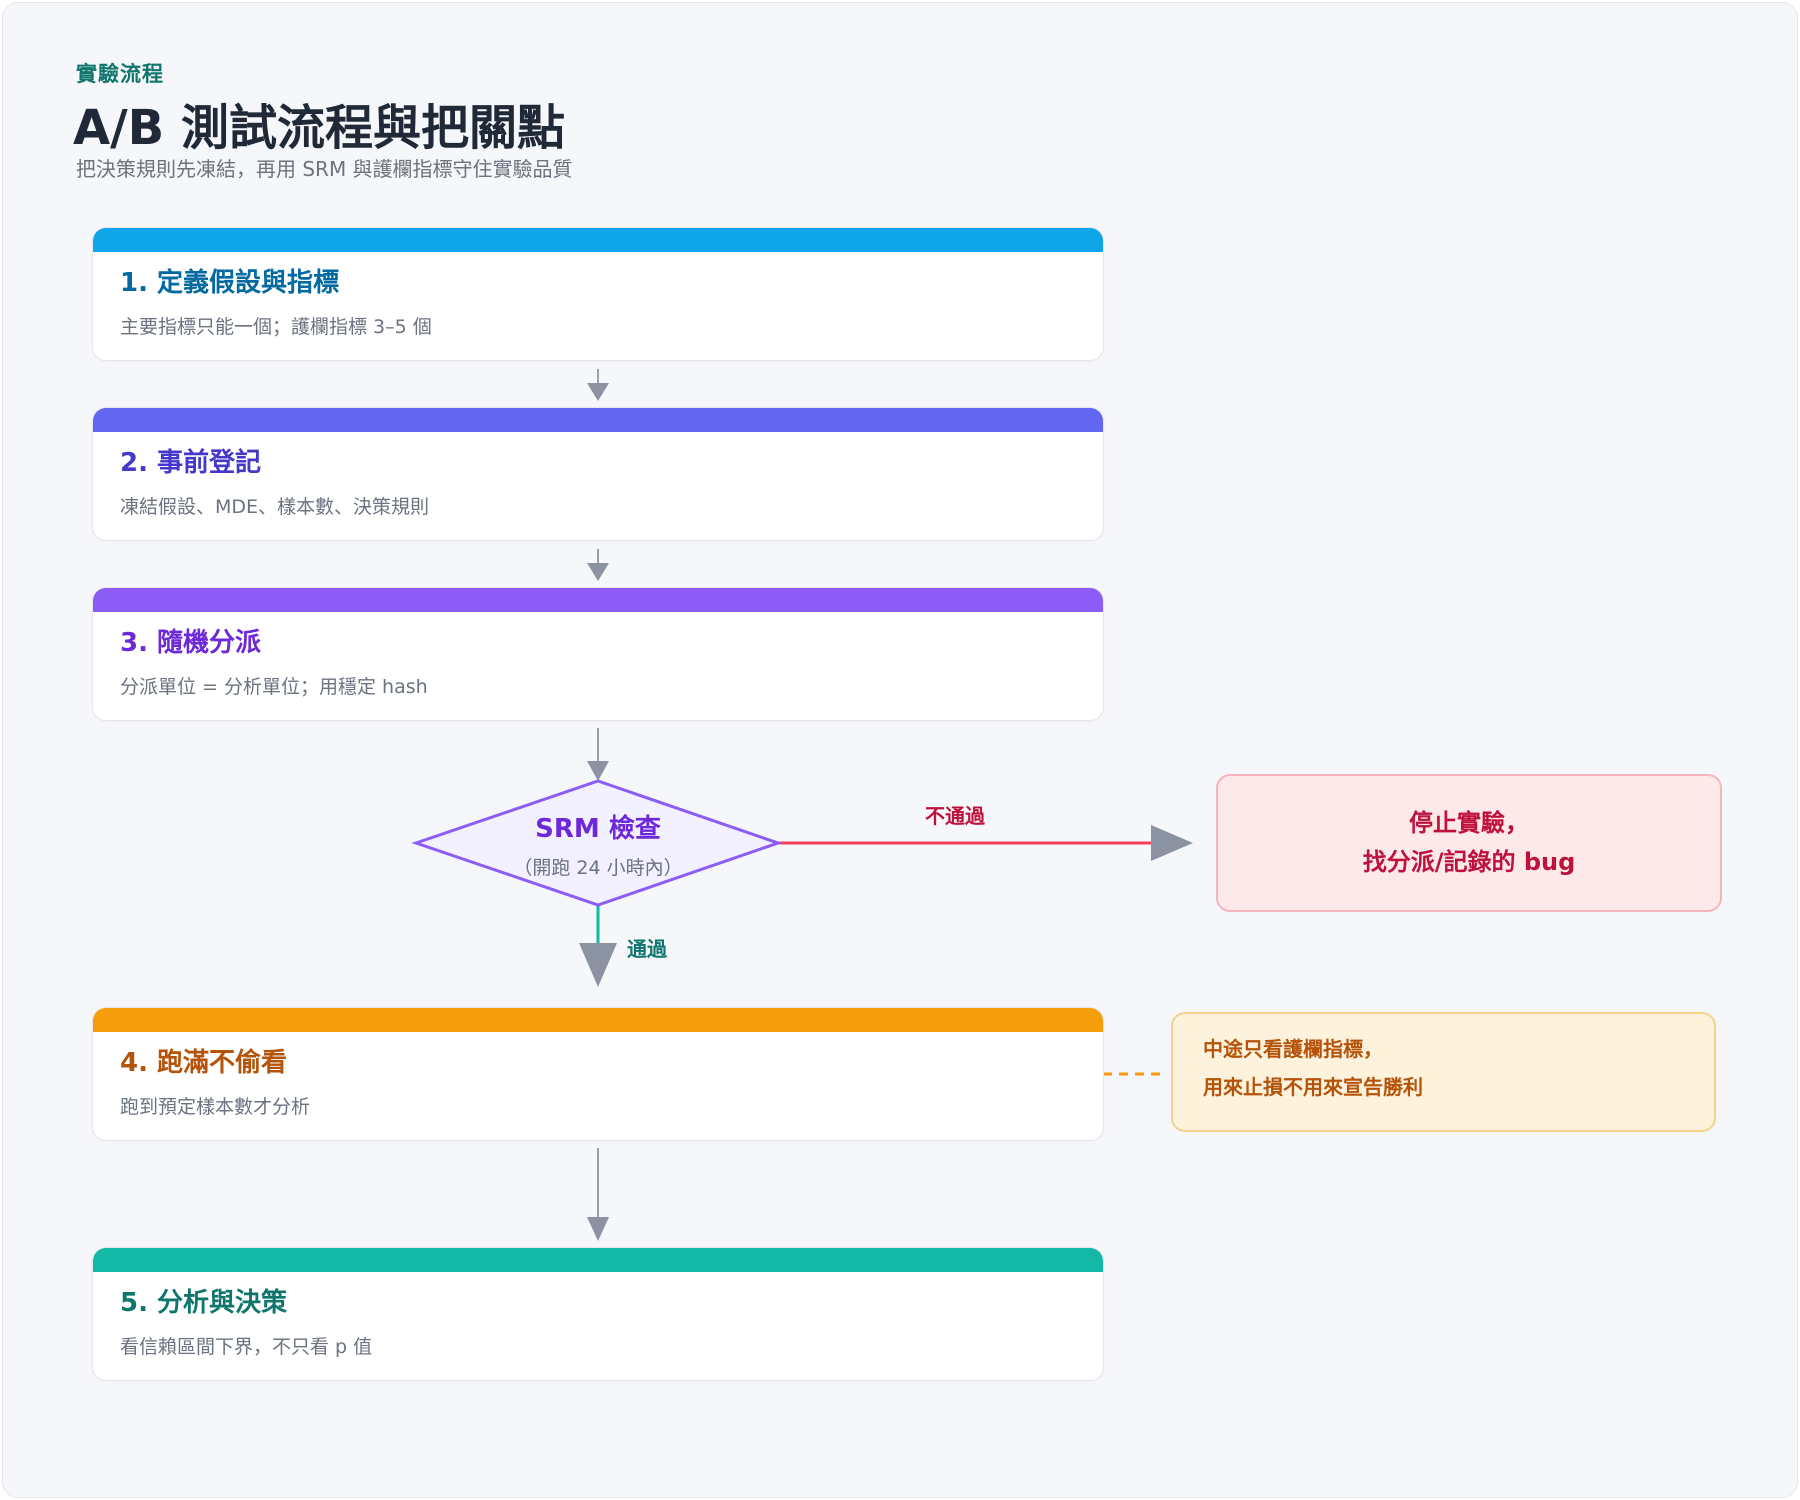 Image resolution: width=1800 pixels, height=1500 pixels. I want to click on arrowhead-fail, so click(1172, 843).